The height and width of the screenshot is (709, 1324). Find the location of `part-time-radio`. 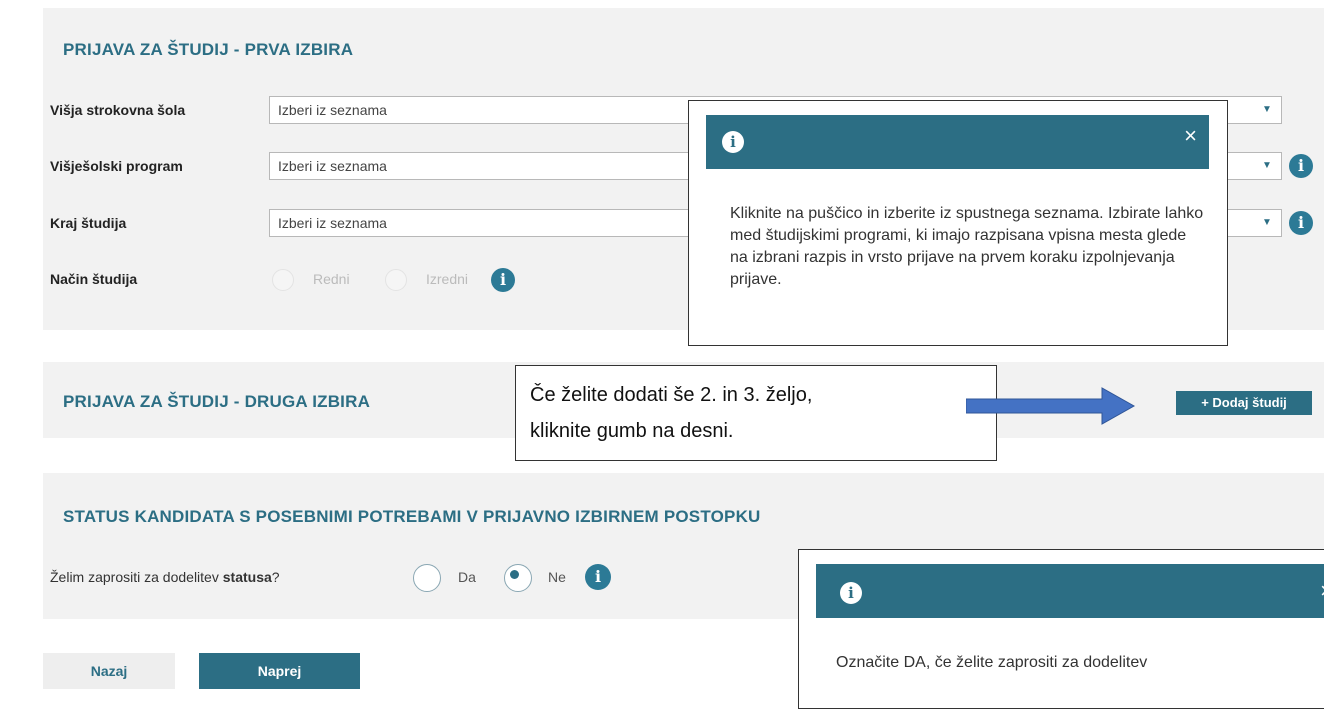

part-time-radio is located at coordinates (396, 280).